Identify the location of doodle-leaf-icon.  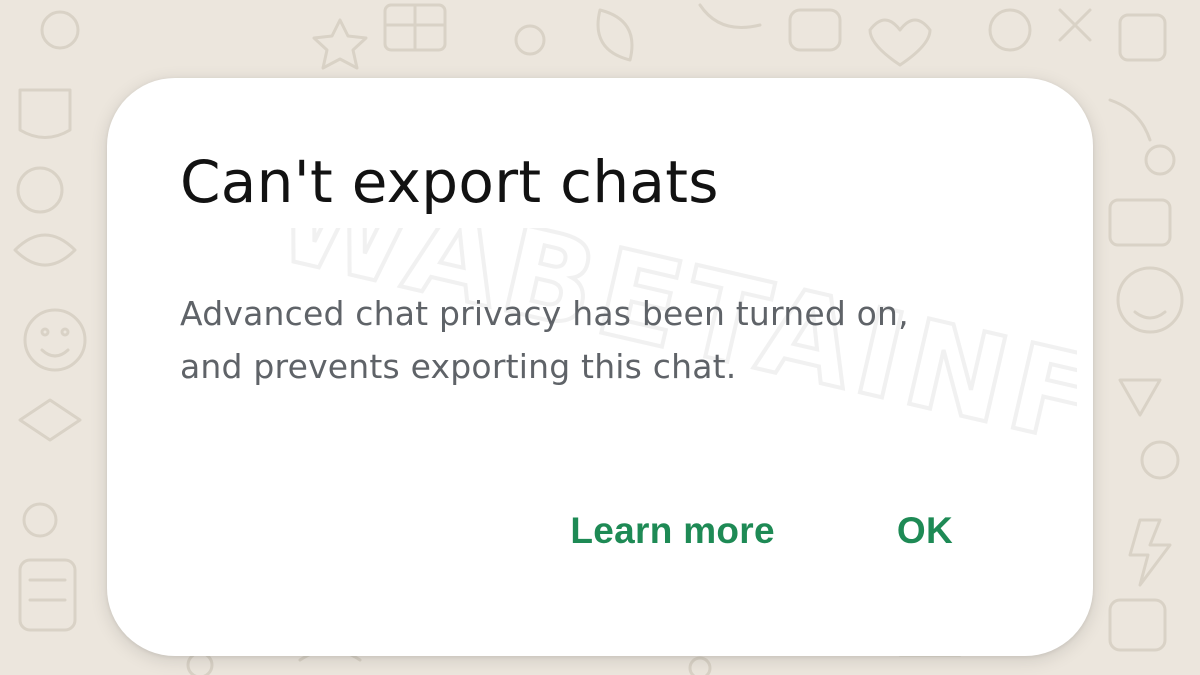
(615, 35).